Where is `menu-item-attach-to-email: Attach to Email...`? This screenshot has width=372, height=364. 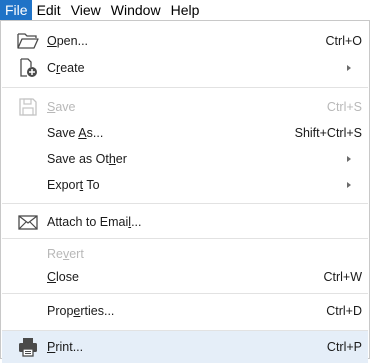
menu-item-attach-to-email: Attach to Email... is located at coordinates (185, 222).